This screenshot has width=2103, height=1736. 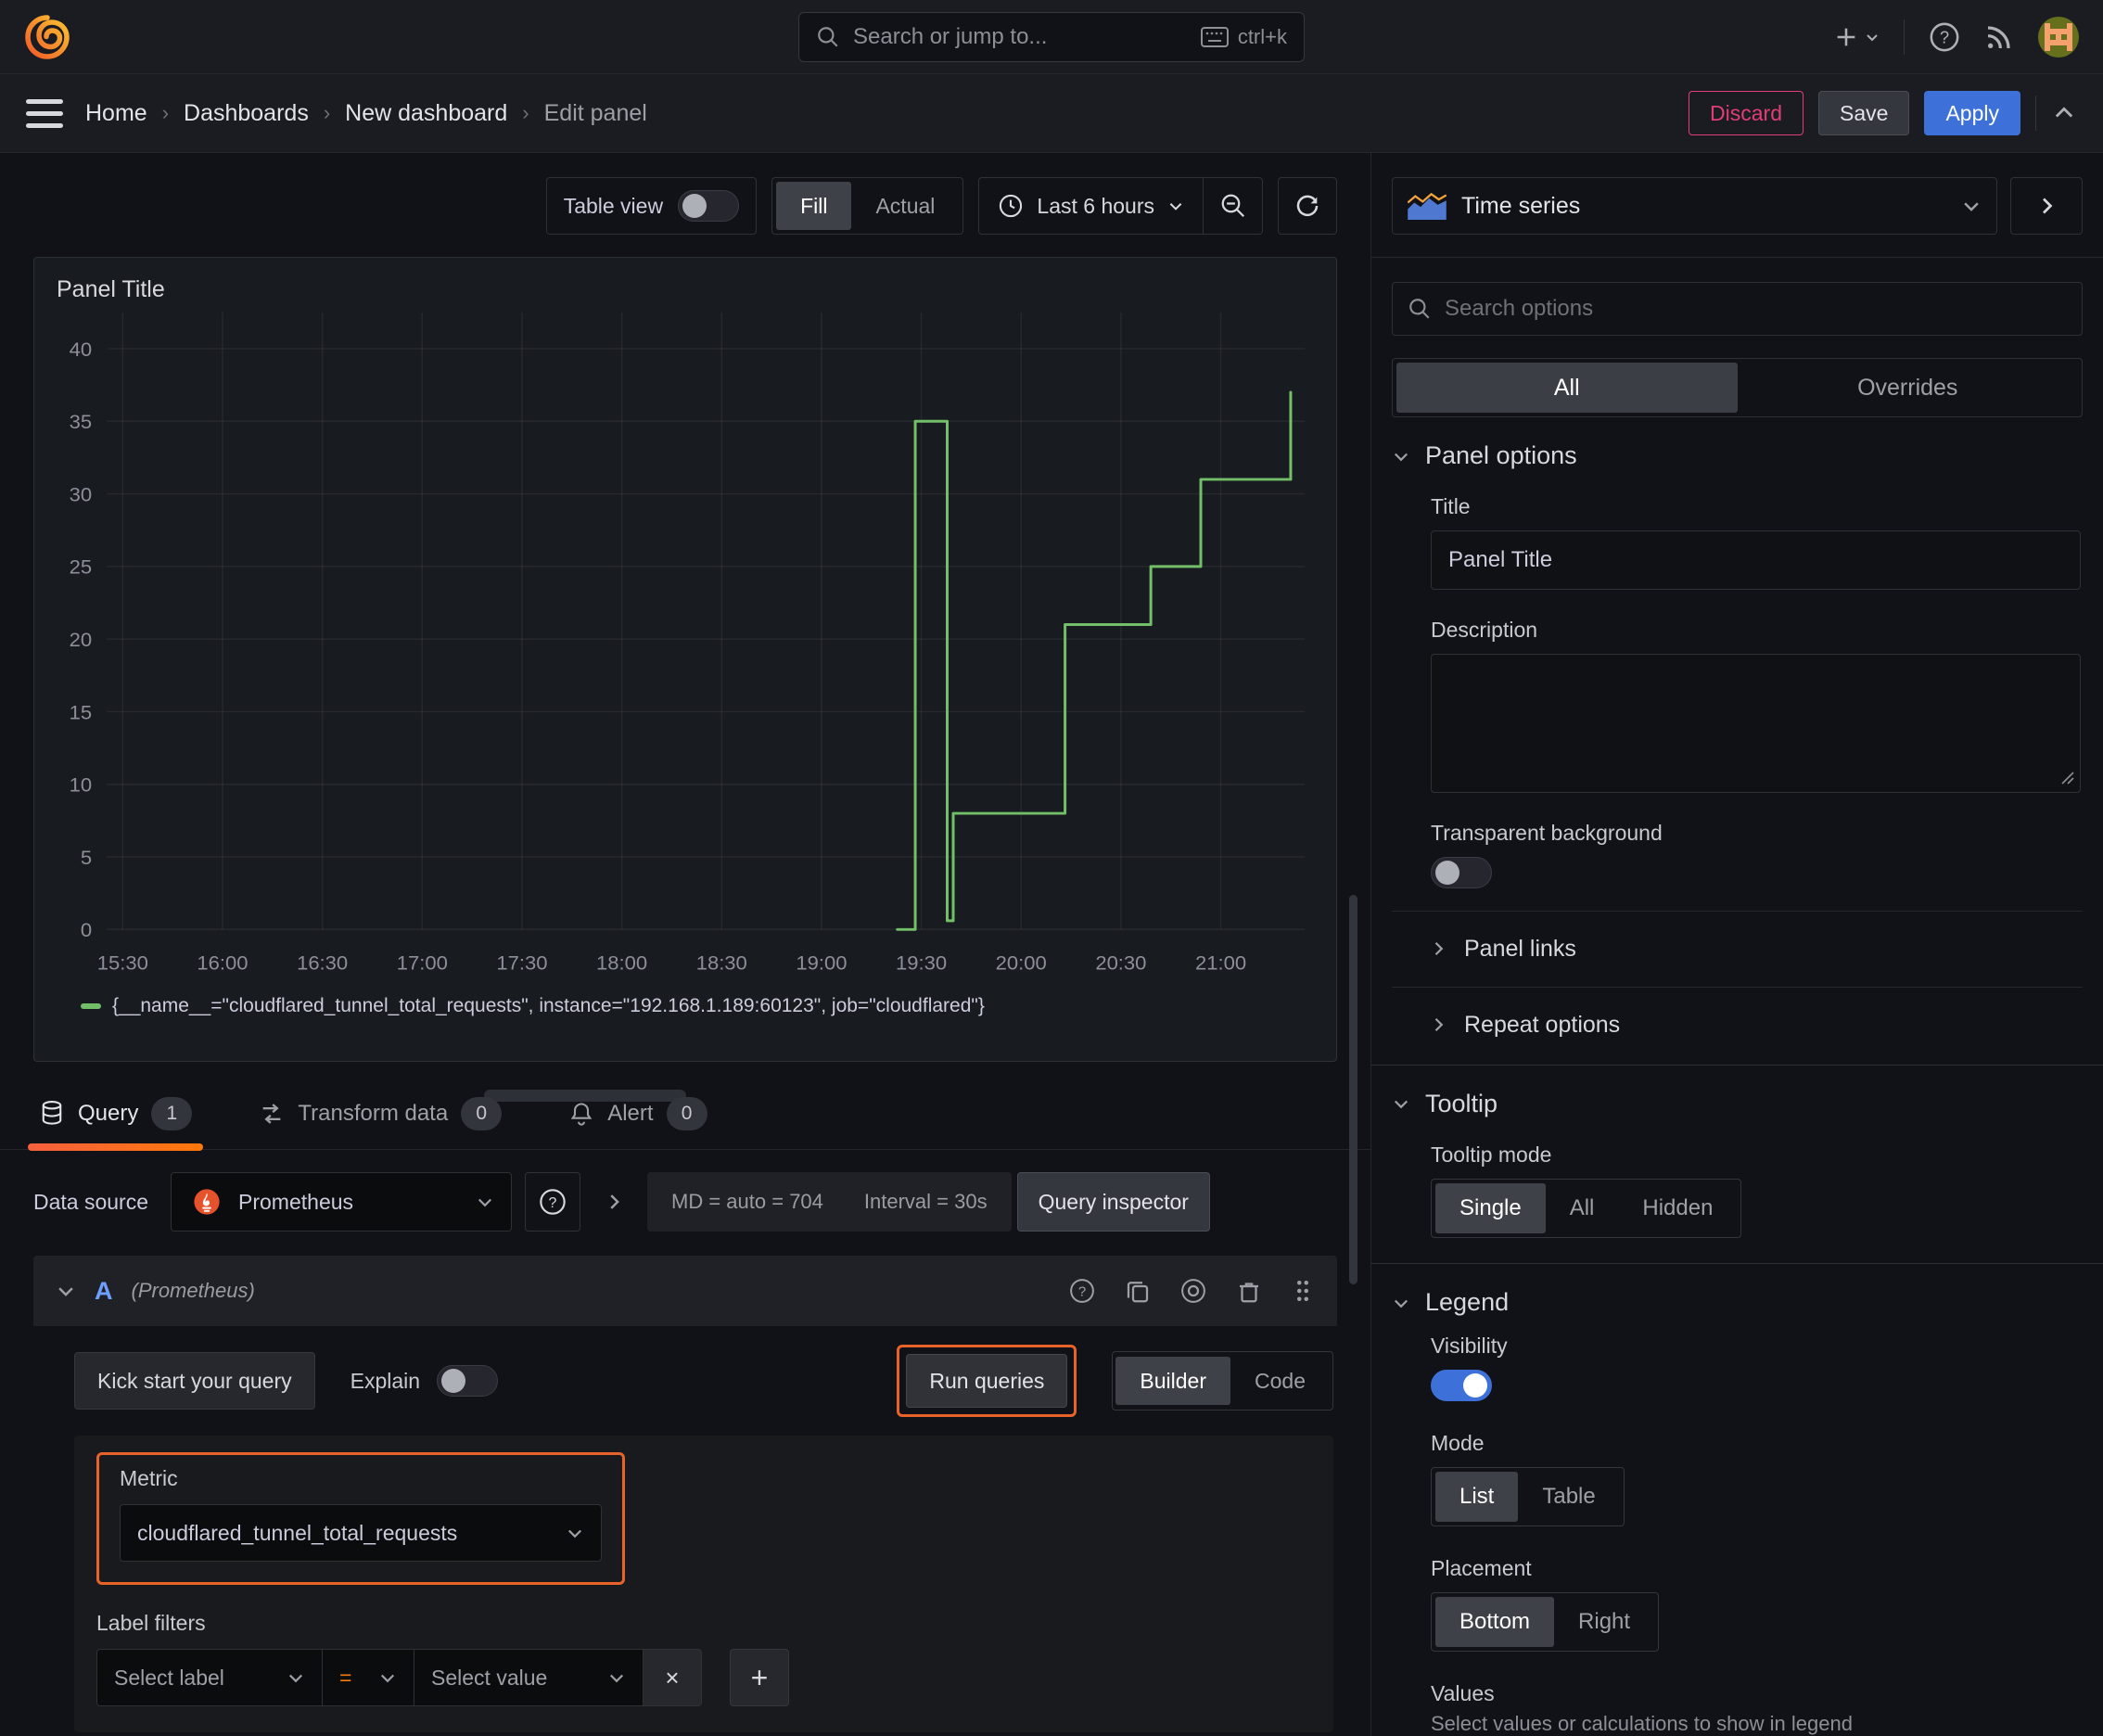 What do you see at coordinates (81, 422) in the screenshot?
I see `svg-text: 35` at bounding box center [81, 422].